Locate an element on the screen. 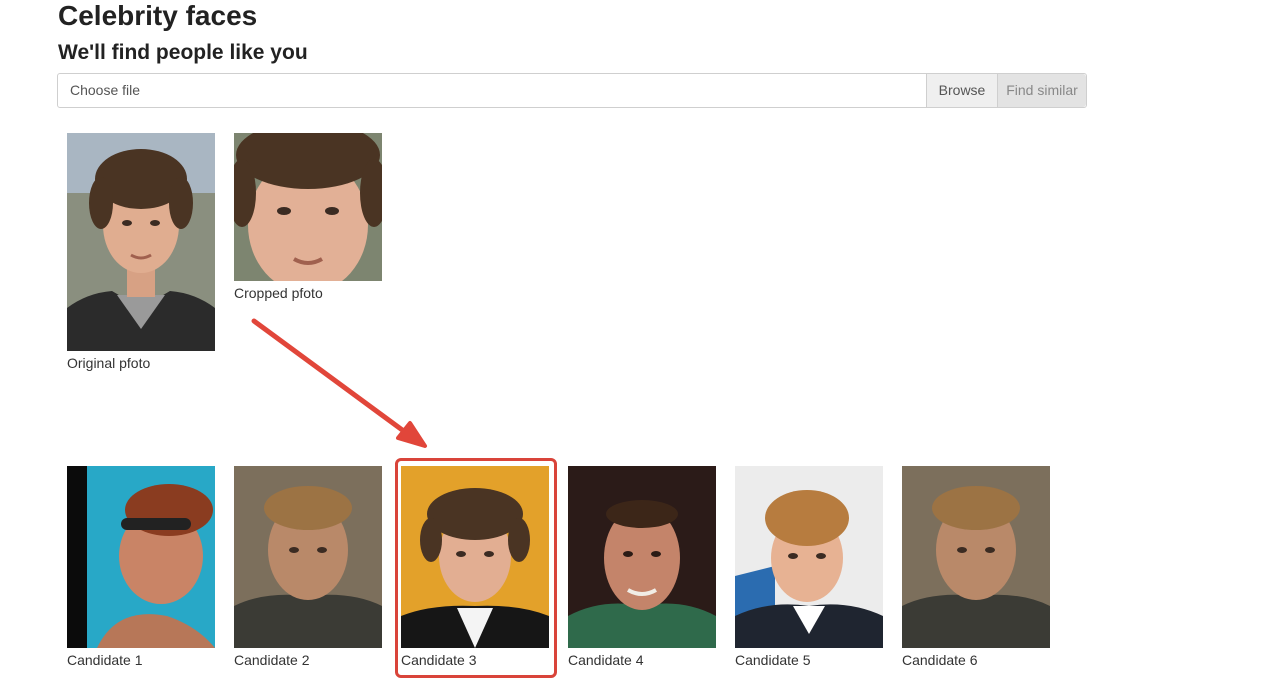 The image size is (1280, 690). browse-button: Browse is located at coordinates (961, 90).